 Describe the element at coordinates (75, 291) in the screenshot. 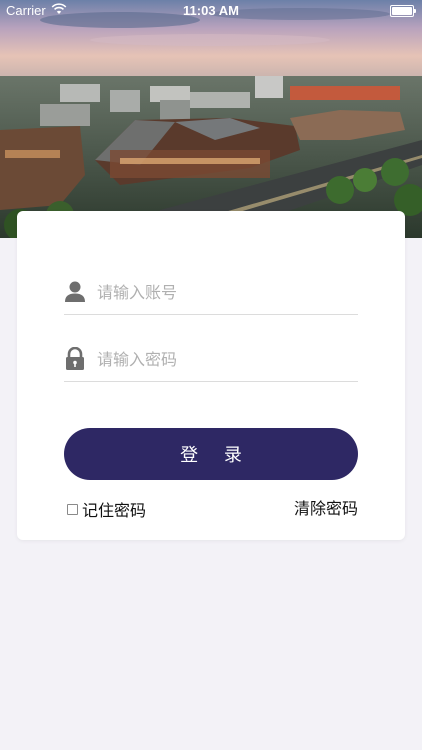

I see `user-icon` at that location.